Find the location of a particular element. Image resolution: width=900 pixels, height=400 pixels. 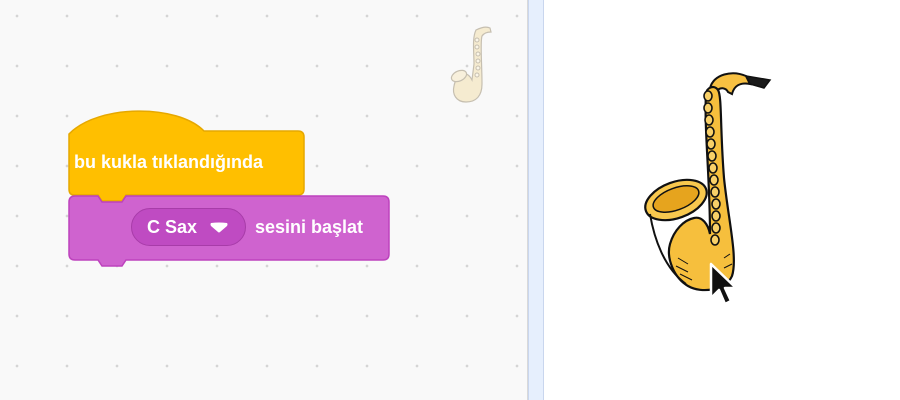

sound-dropdown: C Sax is located at coordinates (188, 227).